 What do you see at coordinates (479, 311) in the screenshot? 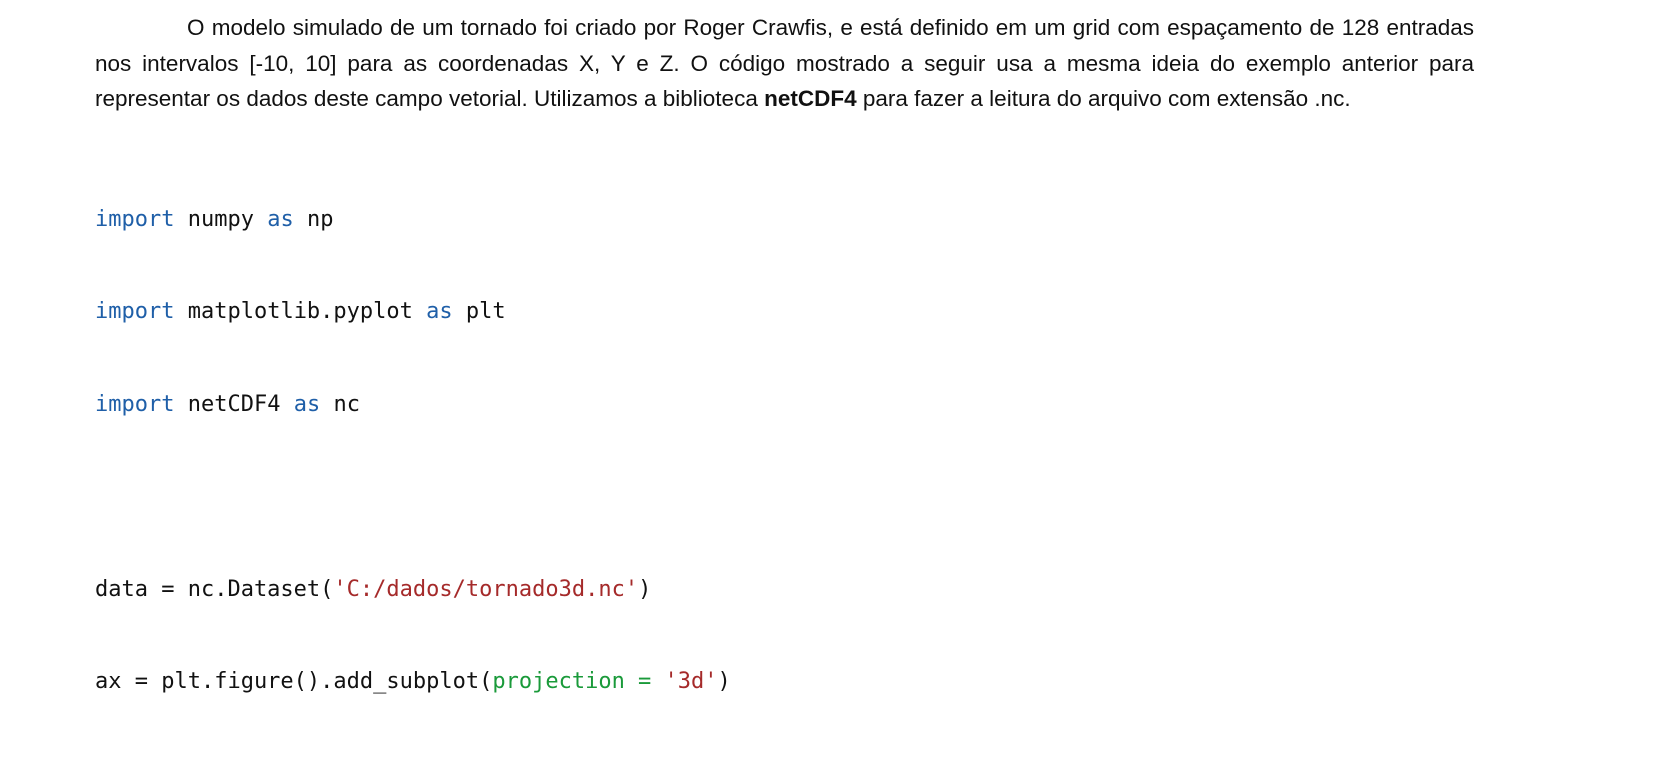
I see `code-text: plt` at bounding box center [479, 311].